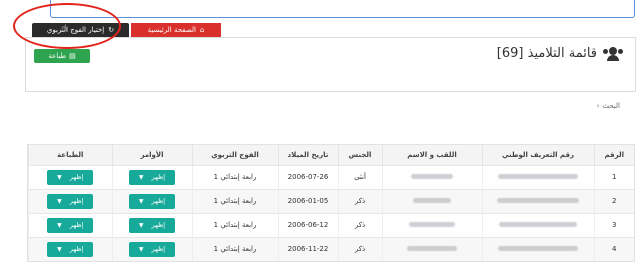  I want to click on tab-home-label: الصفحة الرئيسية, so click(171, 30).